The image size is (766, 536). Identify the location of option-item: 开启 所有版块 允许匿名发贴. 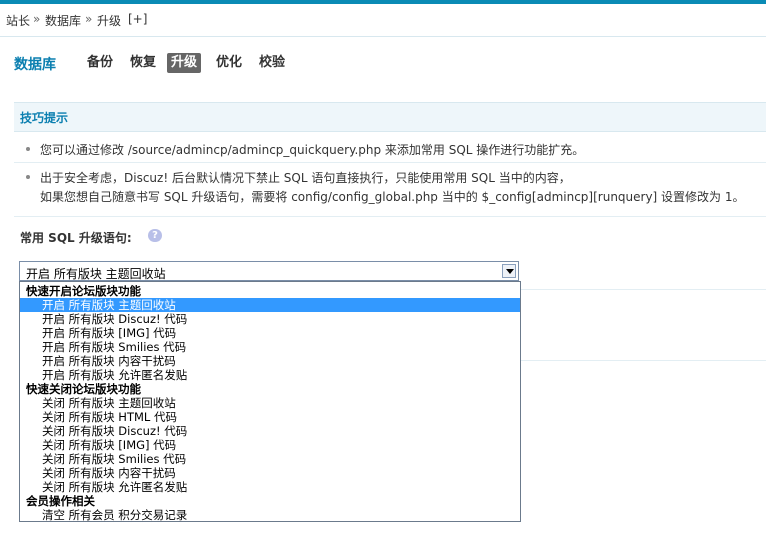
(270, 375).